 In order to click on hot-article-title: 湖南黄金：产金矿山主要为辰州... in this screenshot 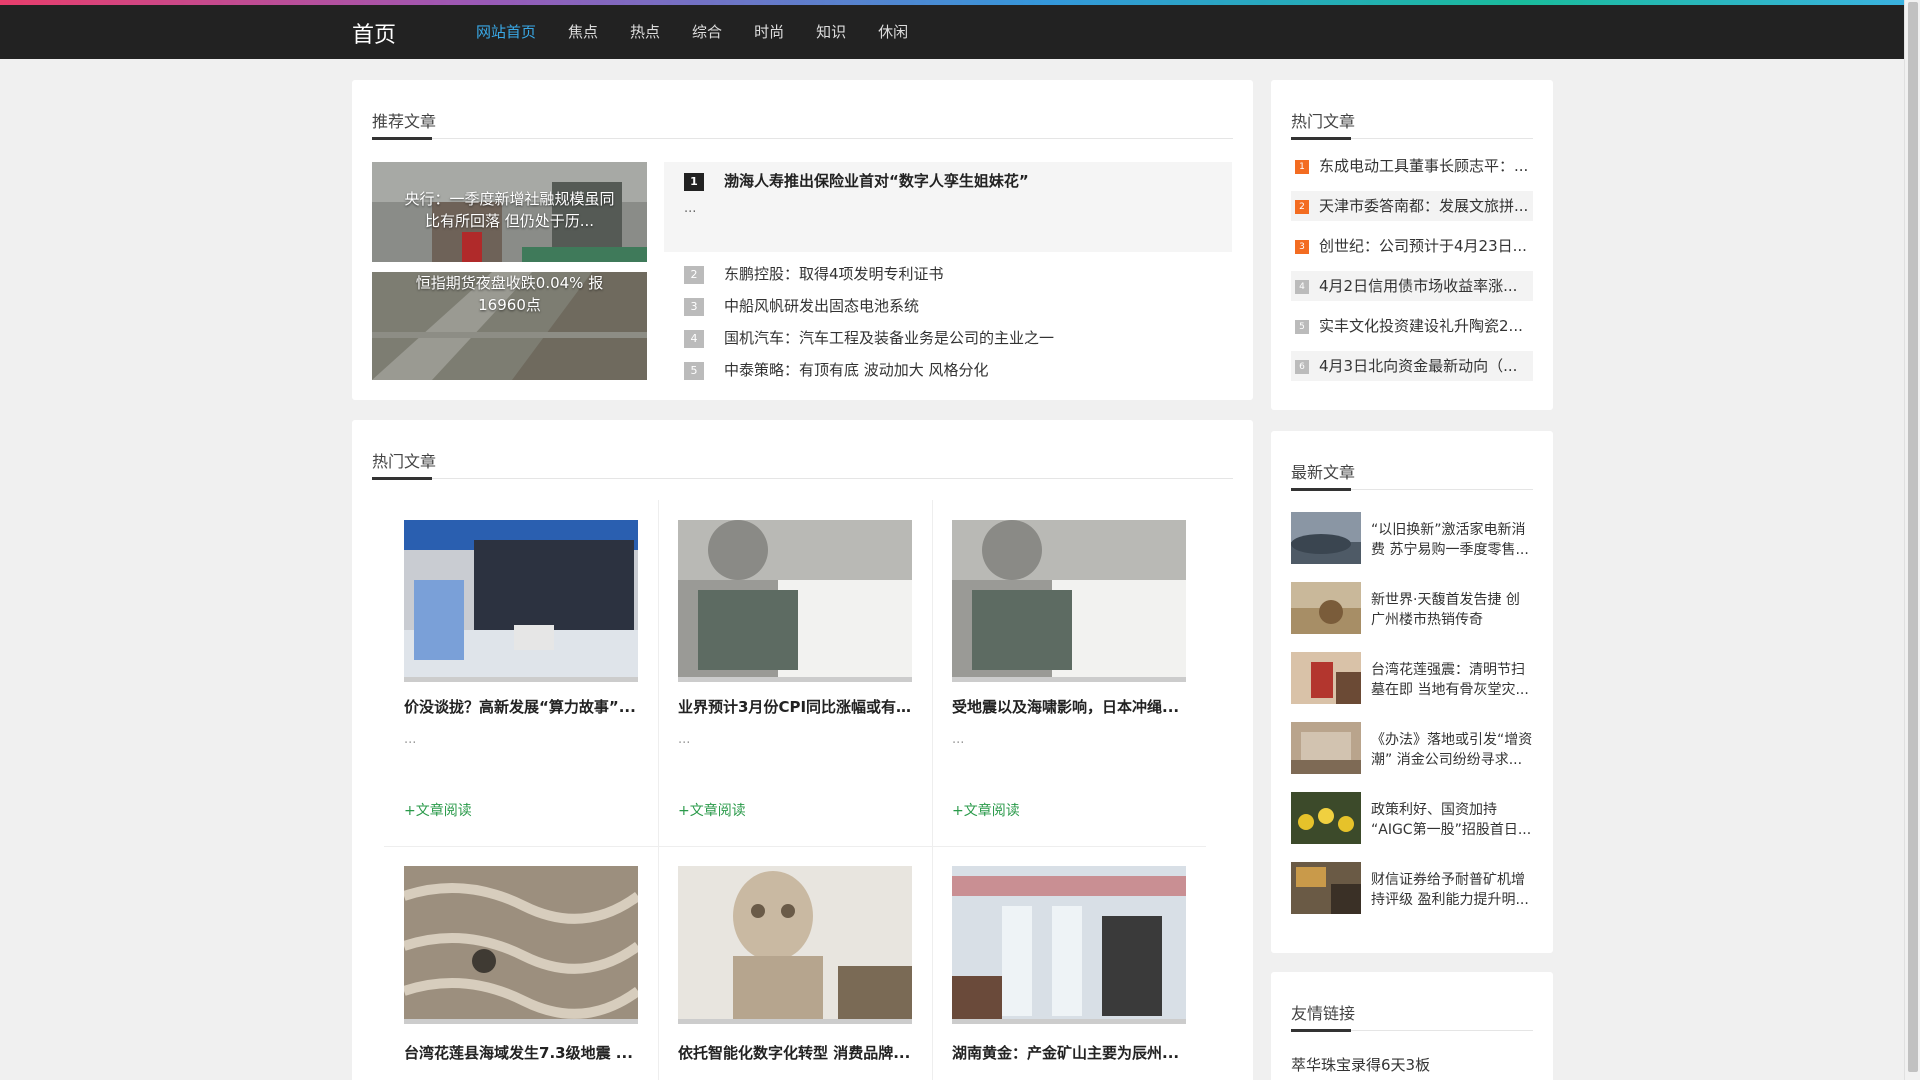, I will do `click(1069, 1052)`.